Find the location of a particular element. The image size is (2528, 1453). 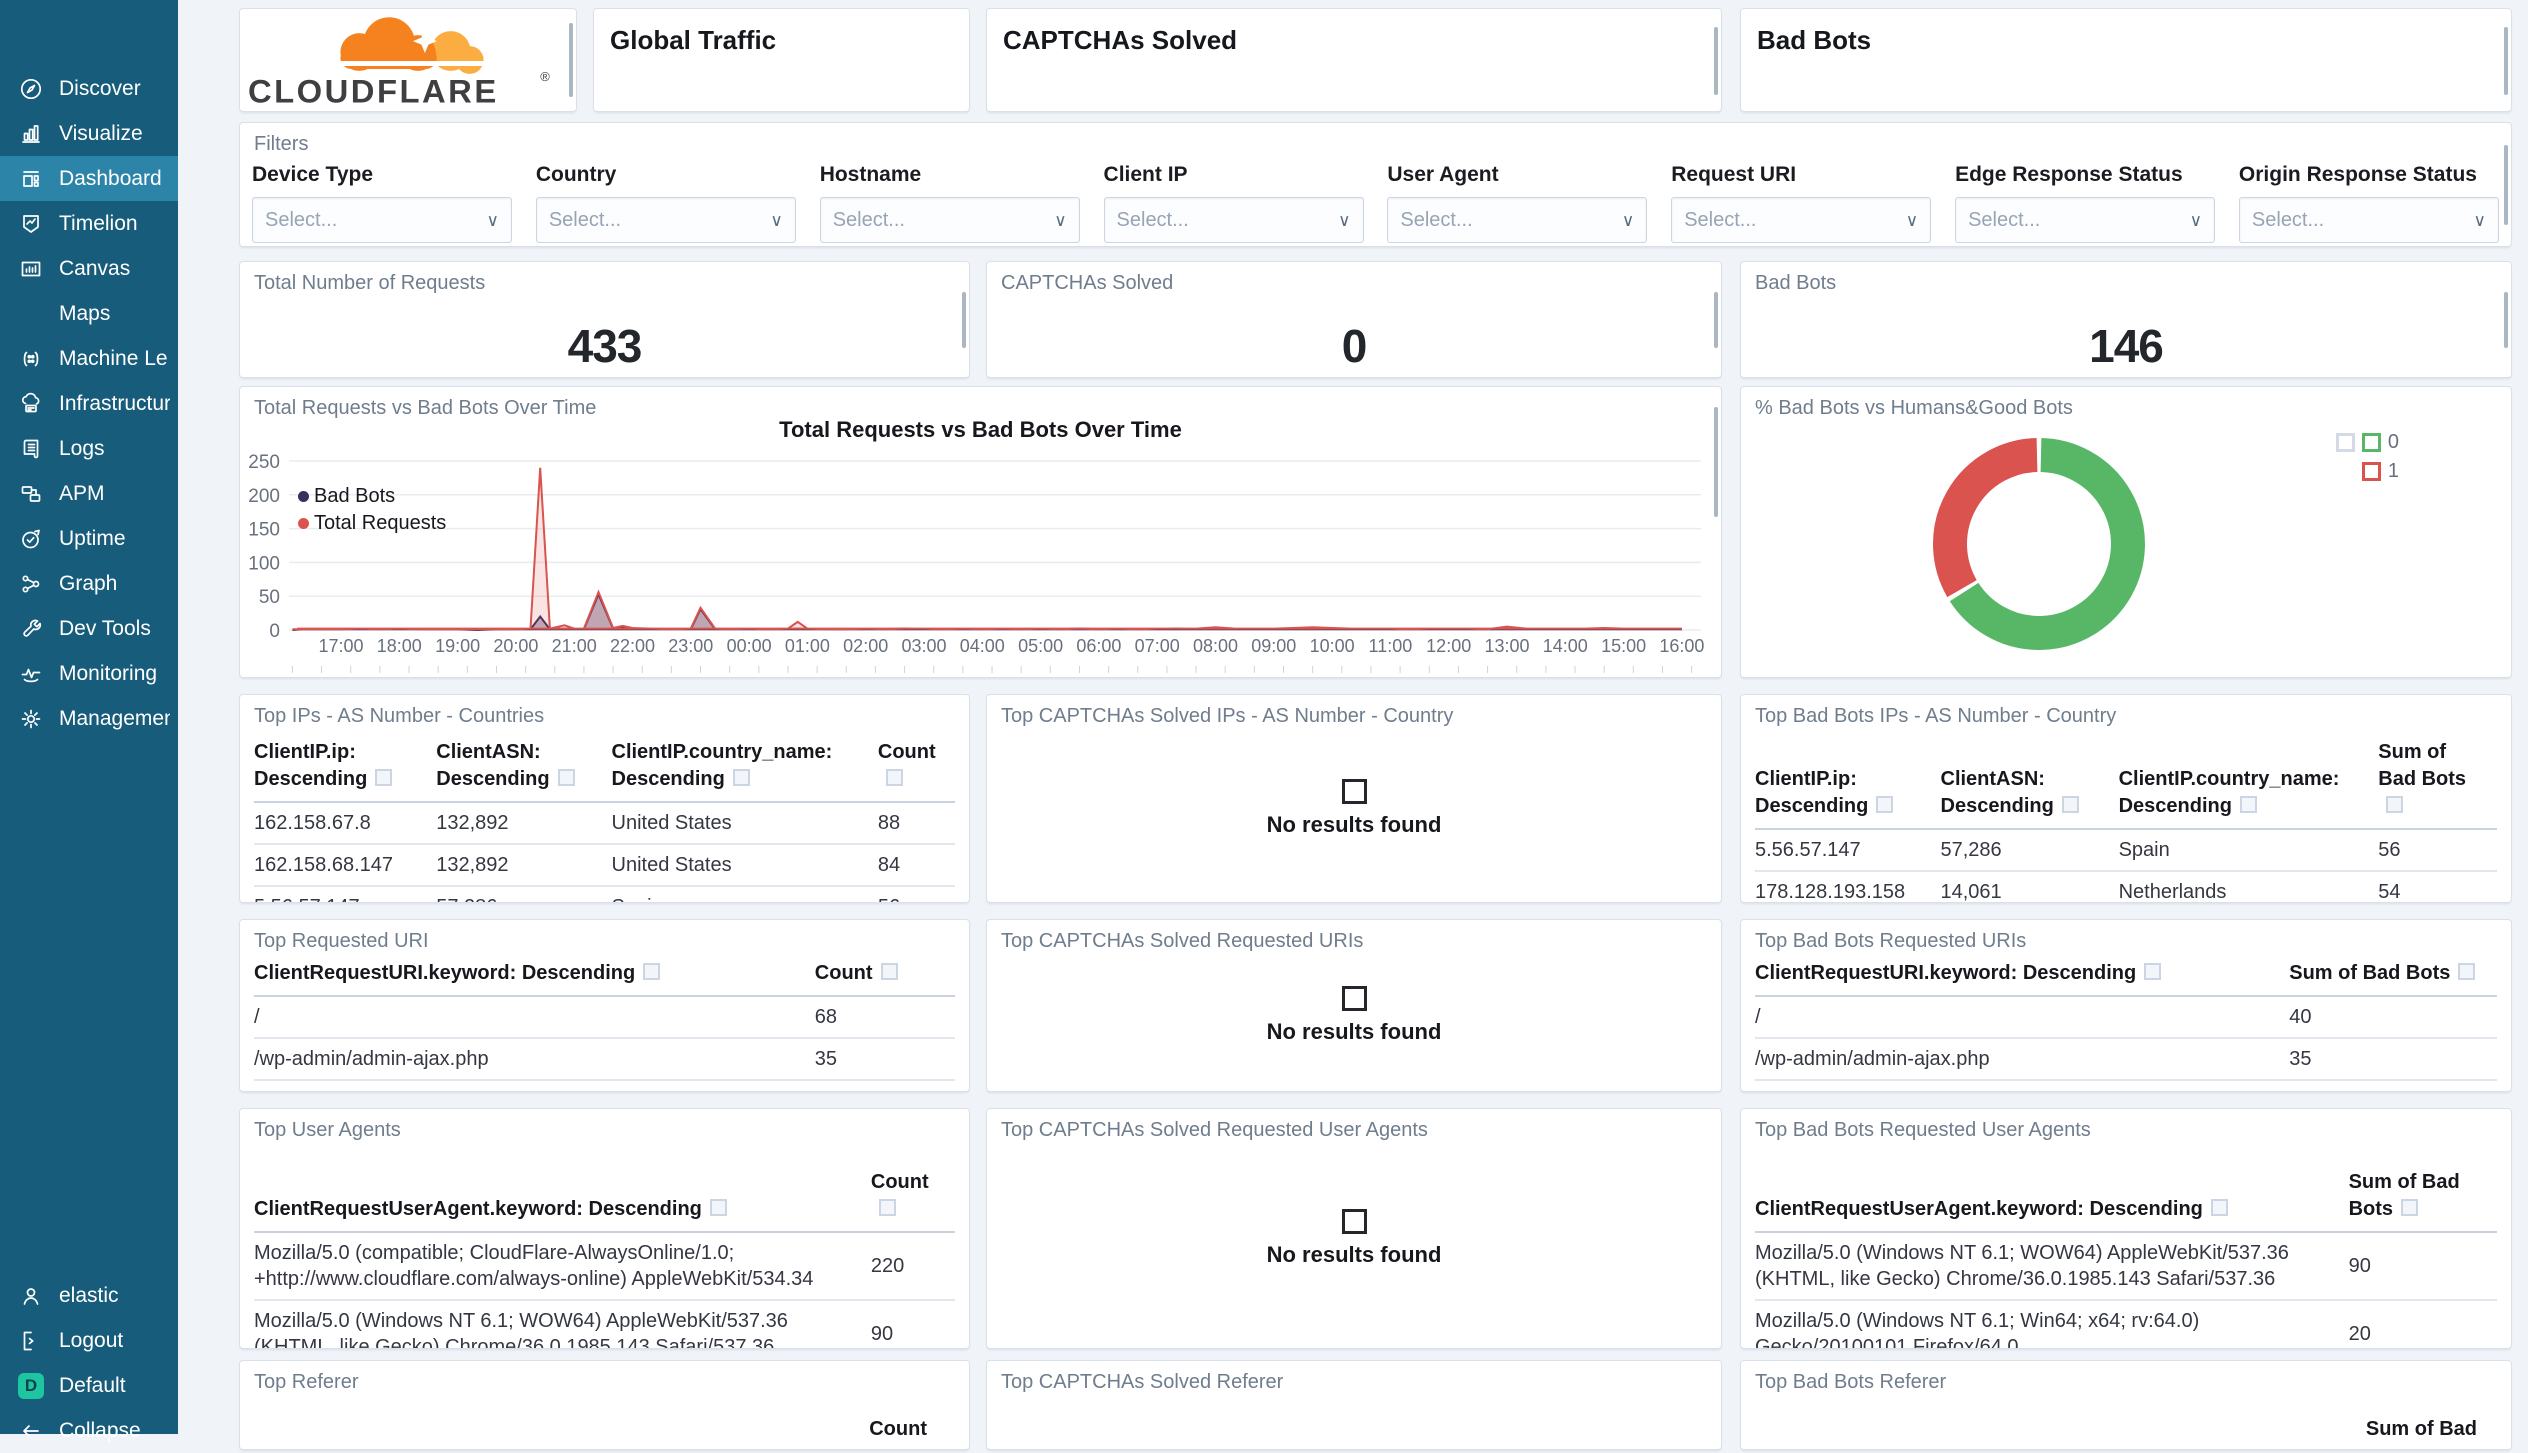

sidebar-item-dev-tools: Dev Tools is located at coordinates (89, 628).